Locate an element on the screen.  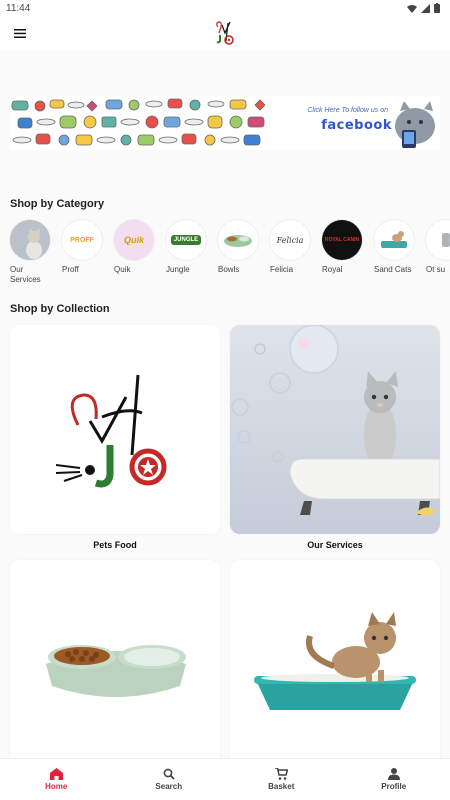
home-icon is located at coordinates (56, 774).